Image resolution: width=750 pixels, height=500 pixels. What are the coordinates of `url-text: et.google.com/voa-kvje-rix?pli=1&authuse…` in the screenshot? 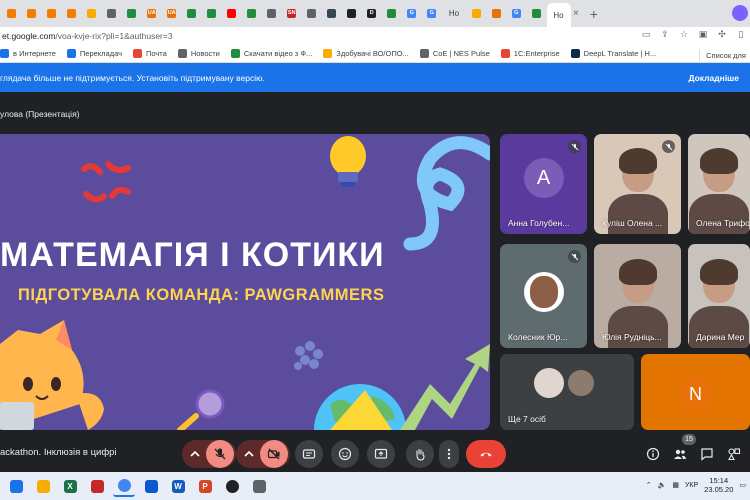 It's located at (87, 36).